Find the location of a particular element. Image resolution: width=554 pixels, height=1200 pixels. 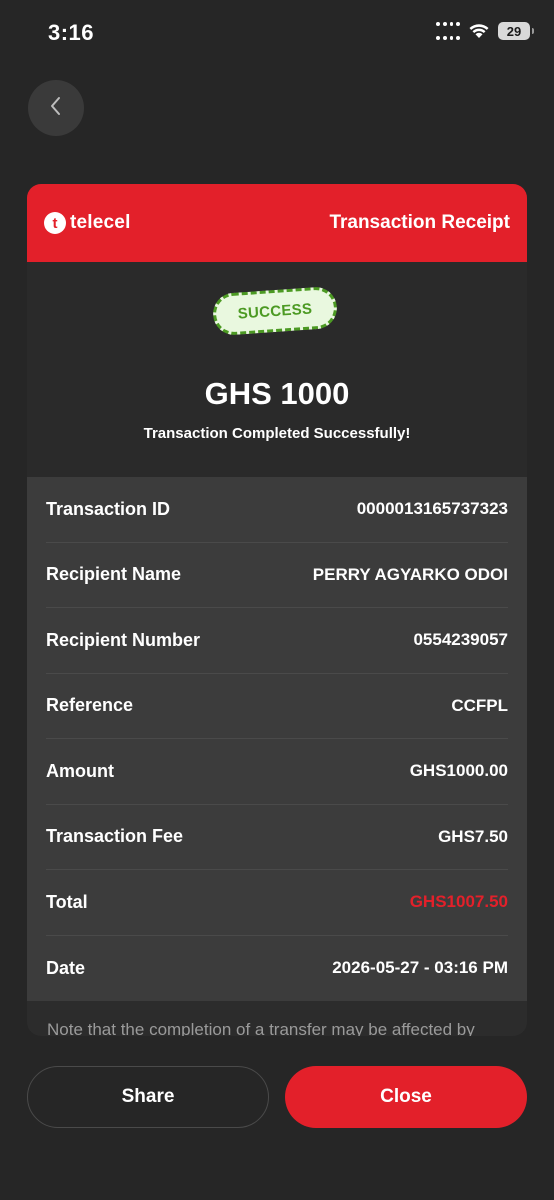

telecel-logo-text: telecel is located at coordinates (100, 222).